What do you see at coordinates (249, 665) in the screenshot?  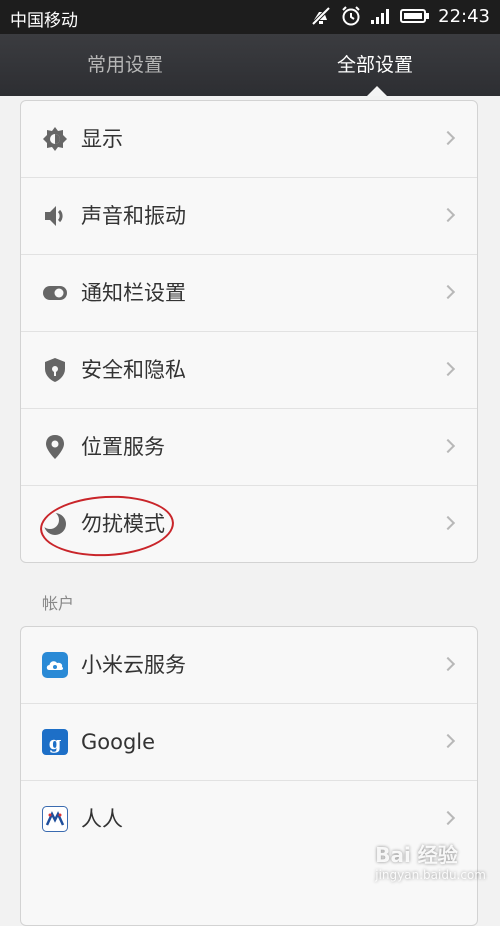 I see `account-item-mi-cloud: 小米云服务` at bounding box center [249, 665].